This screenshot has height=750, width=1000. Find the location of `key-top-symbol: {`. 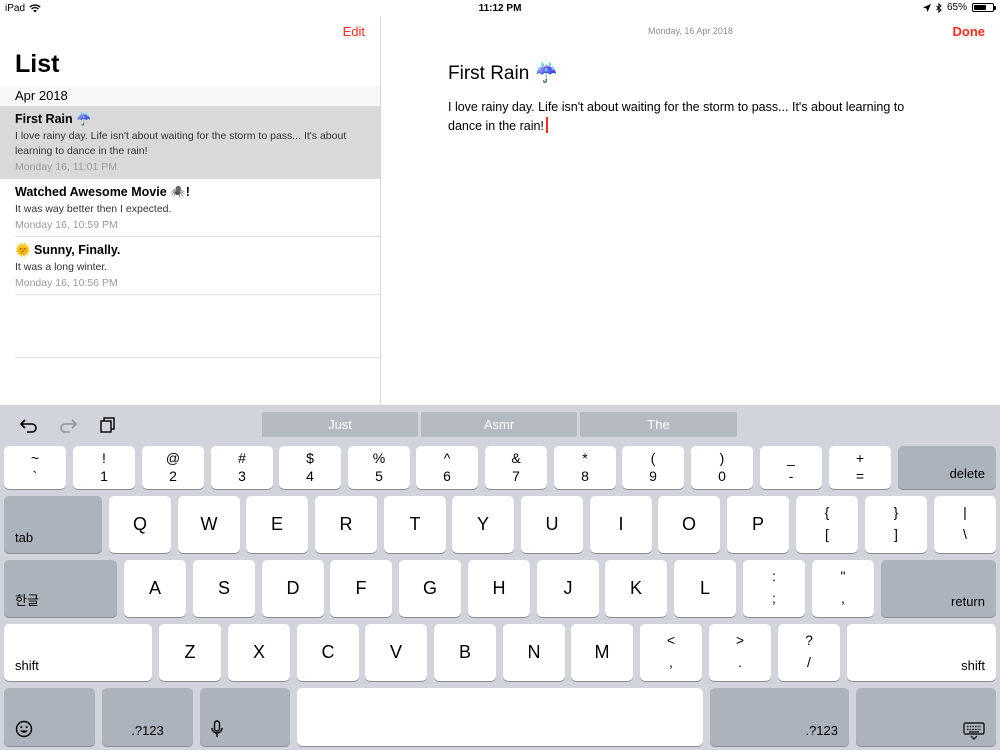

key-top-symbol: { is located at coordinates (827, 512).